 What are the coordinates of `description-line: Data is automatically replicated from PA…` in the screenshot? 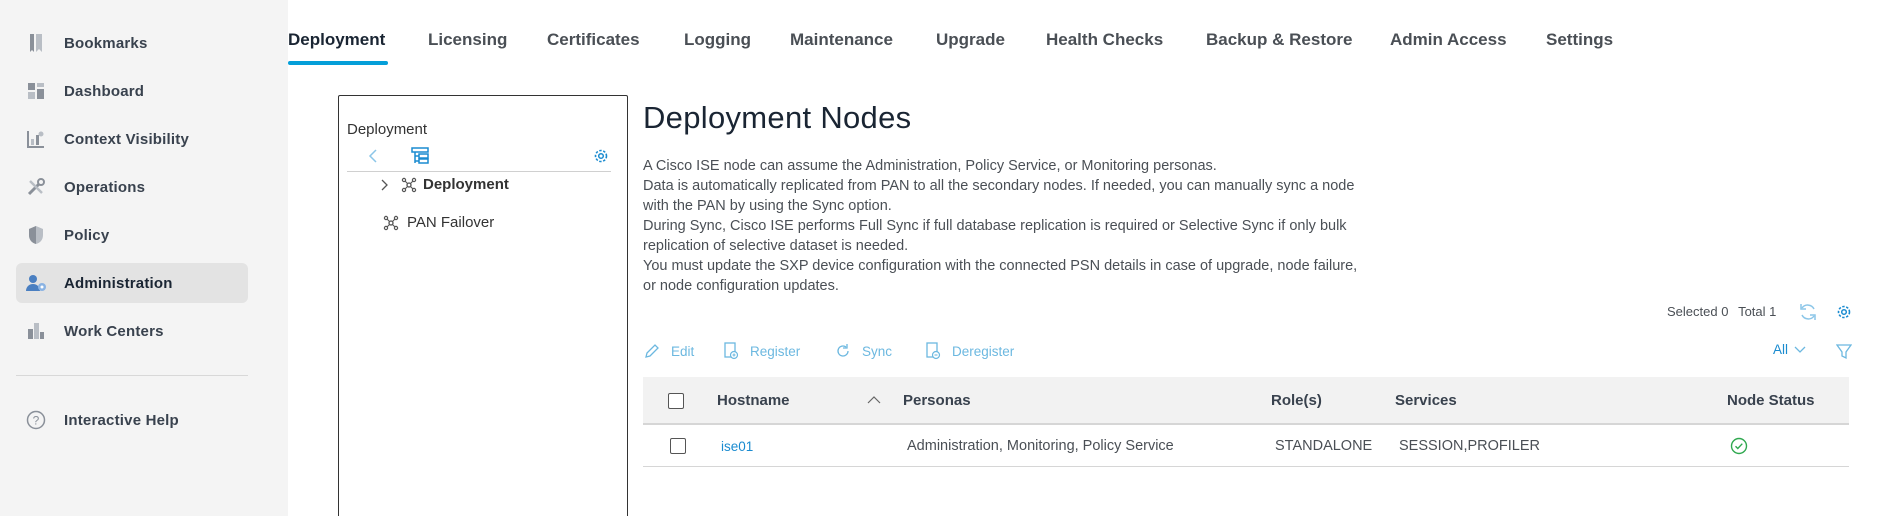 It's located at (999, 186).